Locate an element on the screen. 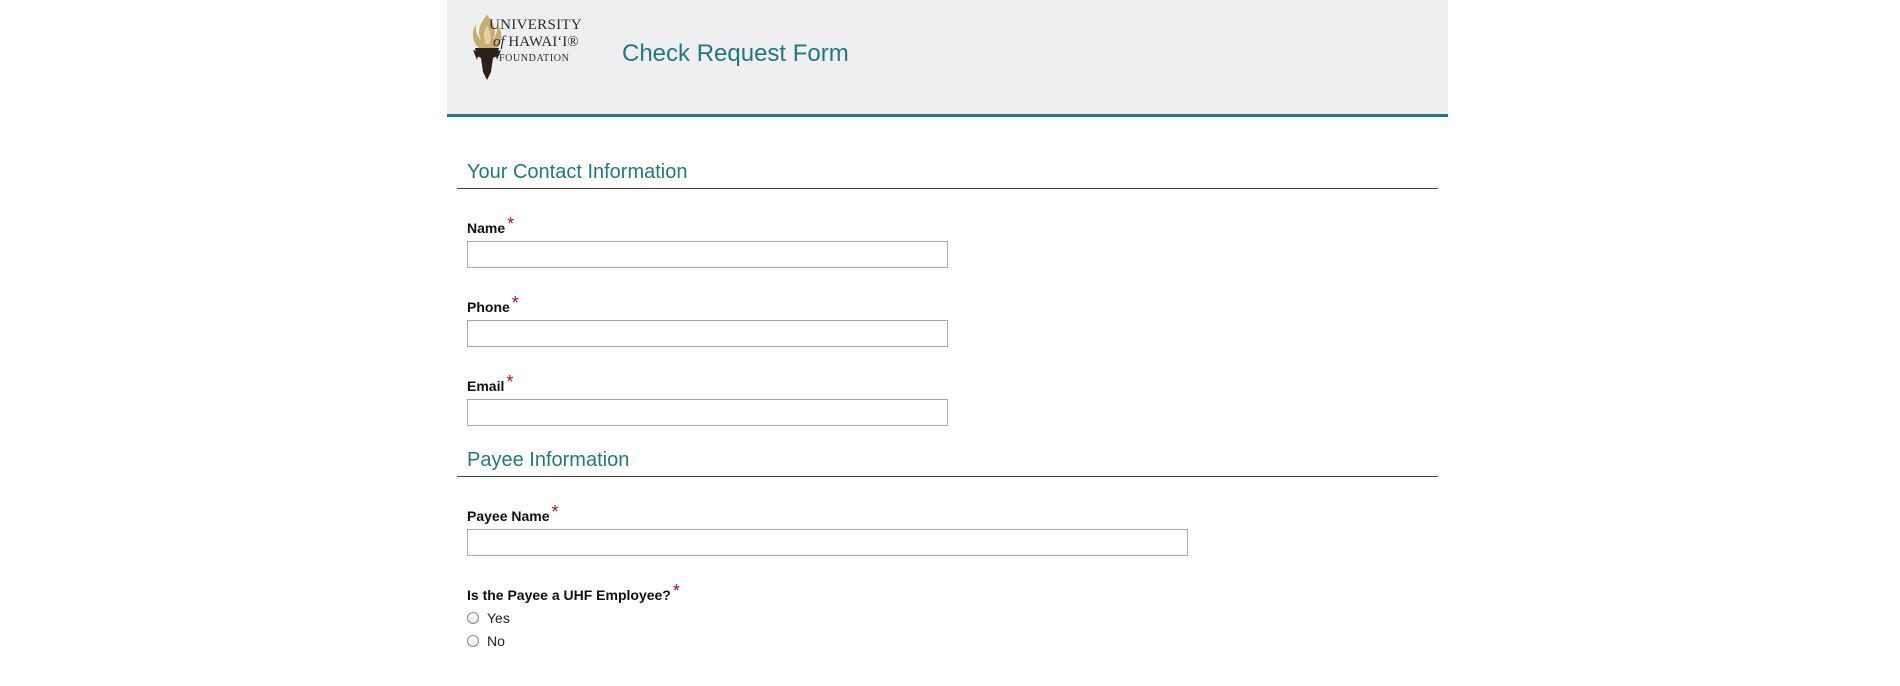 Image resolution: width=1900 pixels, height=686 pixels. logo-line-hawaii: of HAWAI‘I® is located at coordinates (535, 42).